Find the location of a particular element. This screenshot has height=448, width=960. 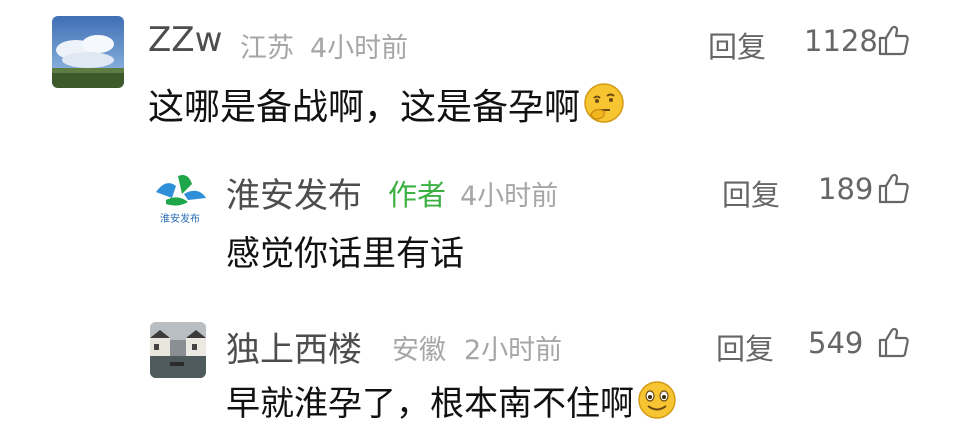

comment-username: ZZw is located at coordinates (185, 40).